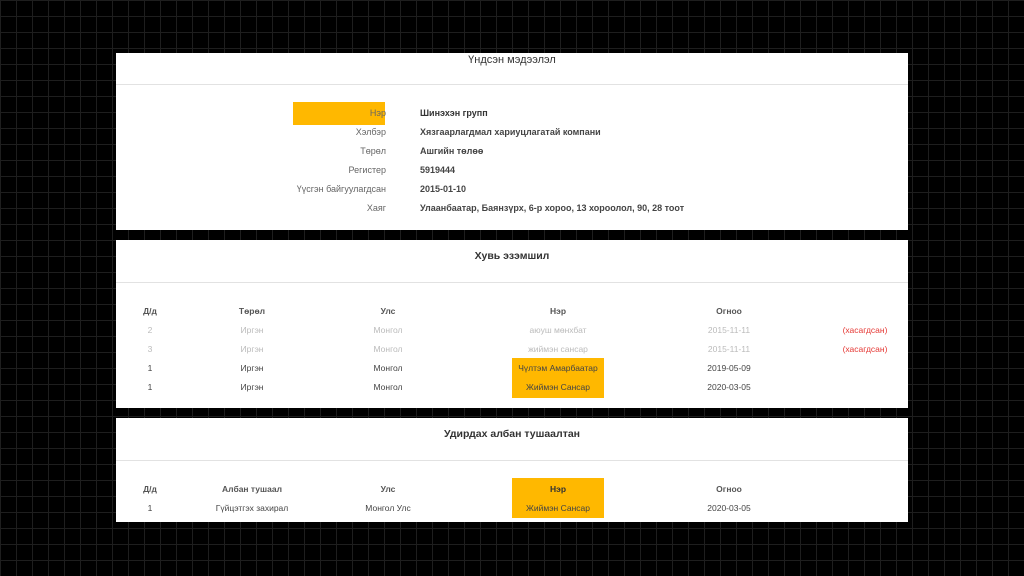 This screenshot has width=1024, height=576. What do you see at coordinates (729, 508) in the screenshot?
I see `table-cell: 2020-03-05` at bounding box center [729, 508].